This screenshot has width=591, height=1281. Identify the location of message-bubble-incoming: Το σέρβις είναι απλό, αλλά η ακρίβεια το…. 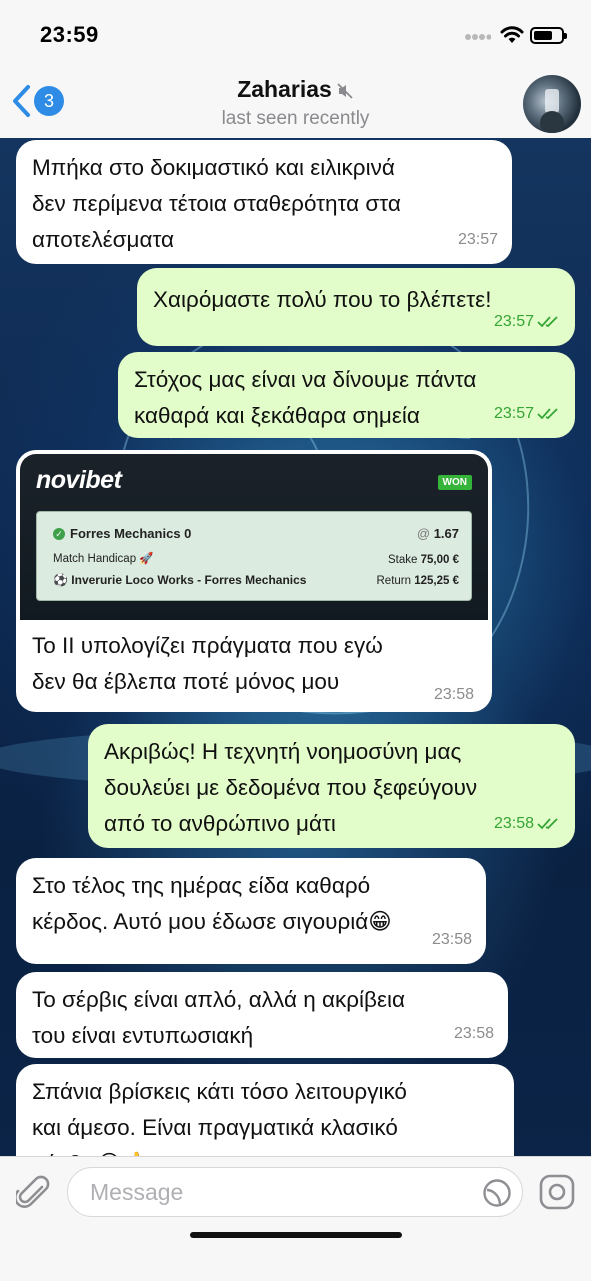
(262, 1015).